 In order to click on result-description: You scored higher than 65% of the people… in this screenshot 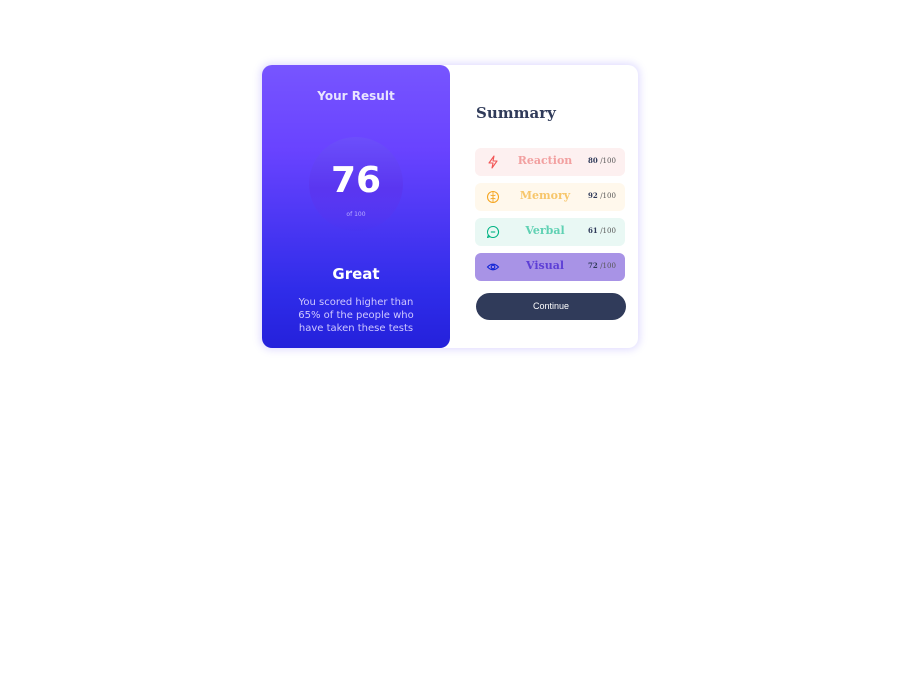, I will do `click(356, 315)`.